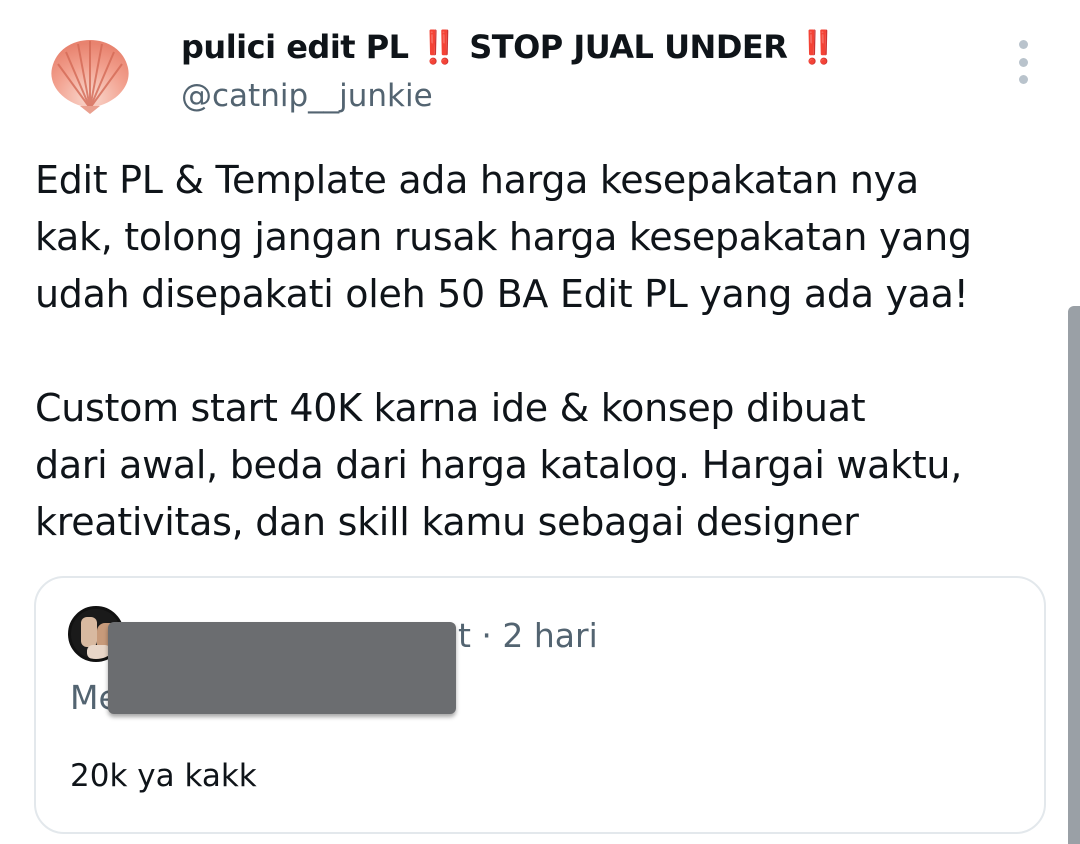  I want to click on author-avatar, so click(90, 75).